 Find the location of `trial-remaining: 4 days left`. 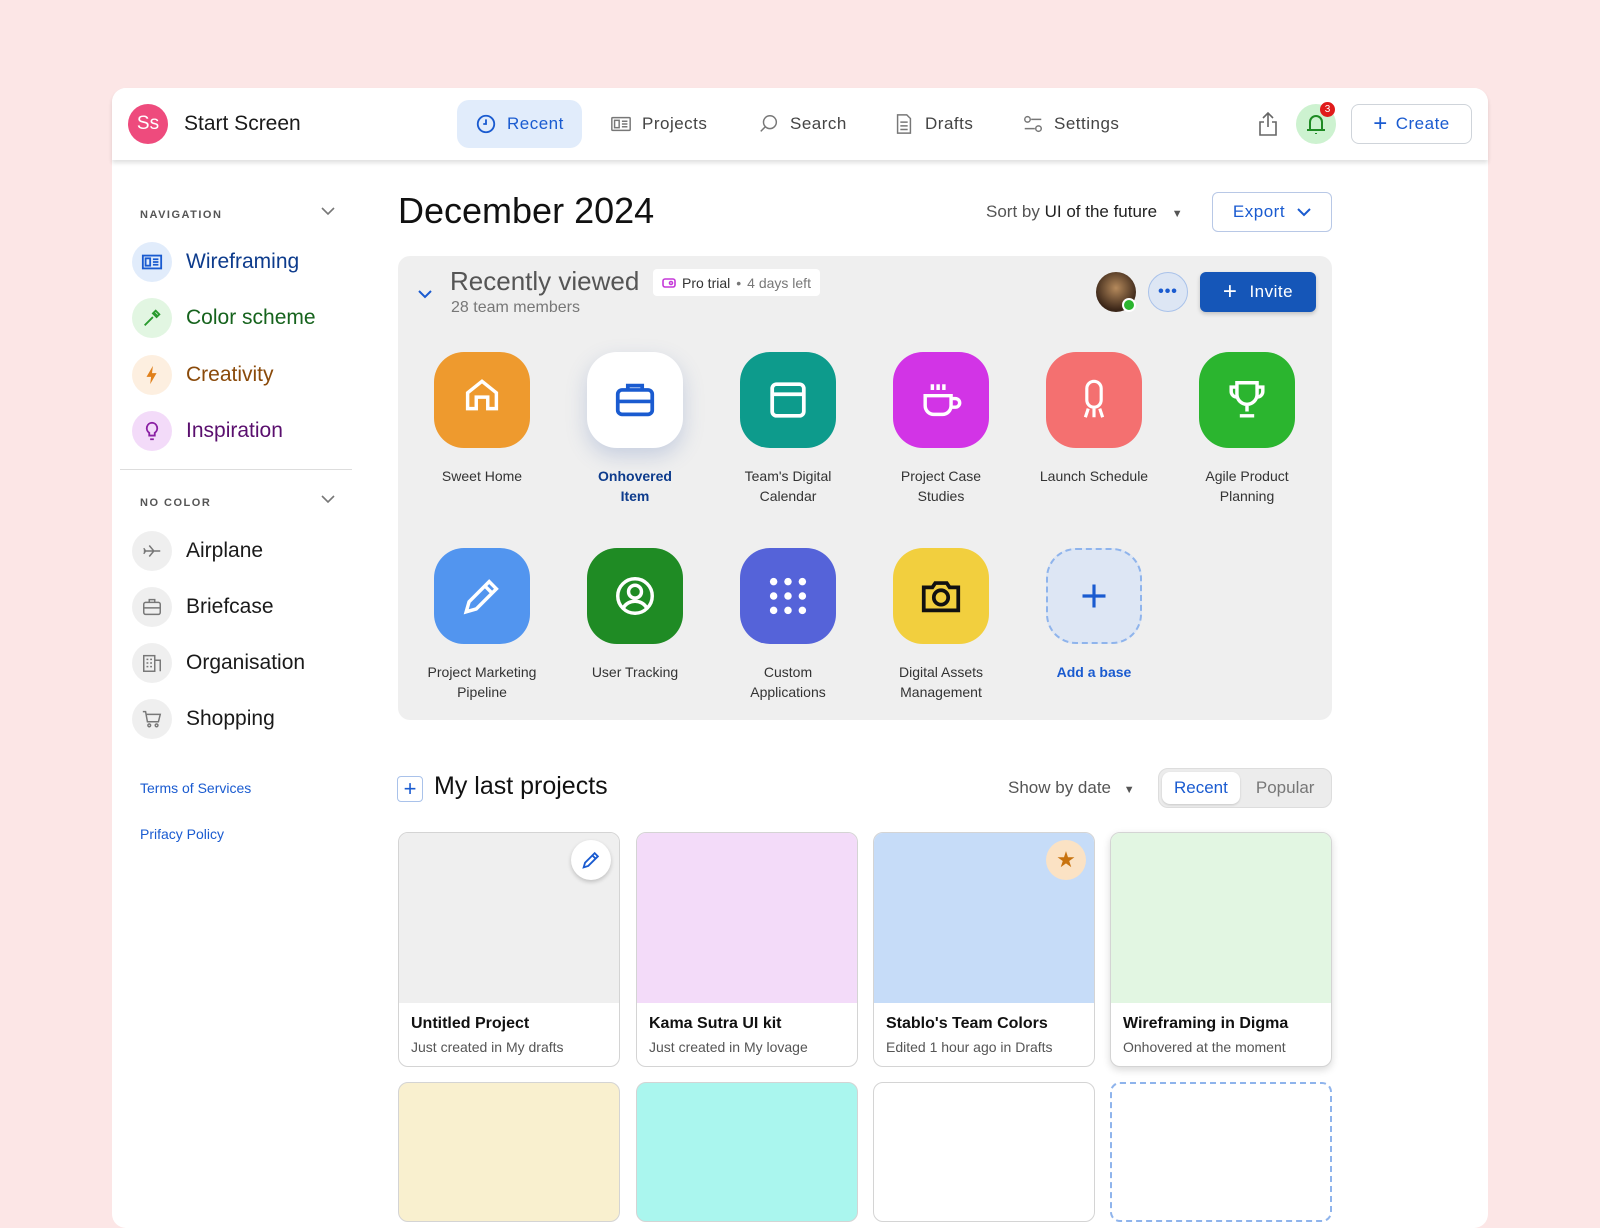

trial-remaining: 4 days left is located at coordinates (779, 282).